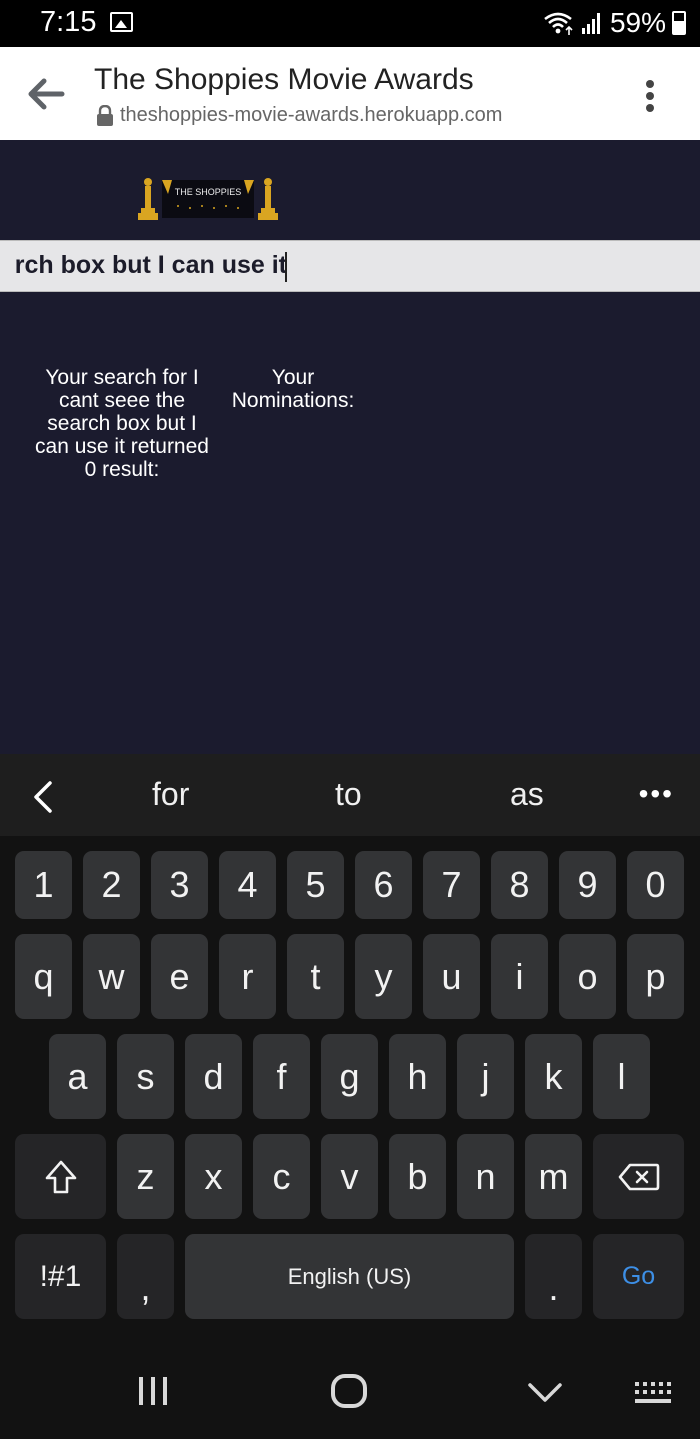 This screenshot has height=1439, width=700. What do you see at coordinates (349, 1176) in the screenshot?
I see `key-v: v` at bounding box center [349, 1176].